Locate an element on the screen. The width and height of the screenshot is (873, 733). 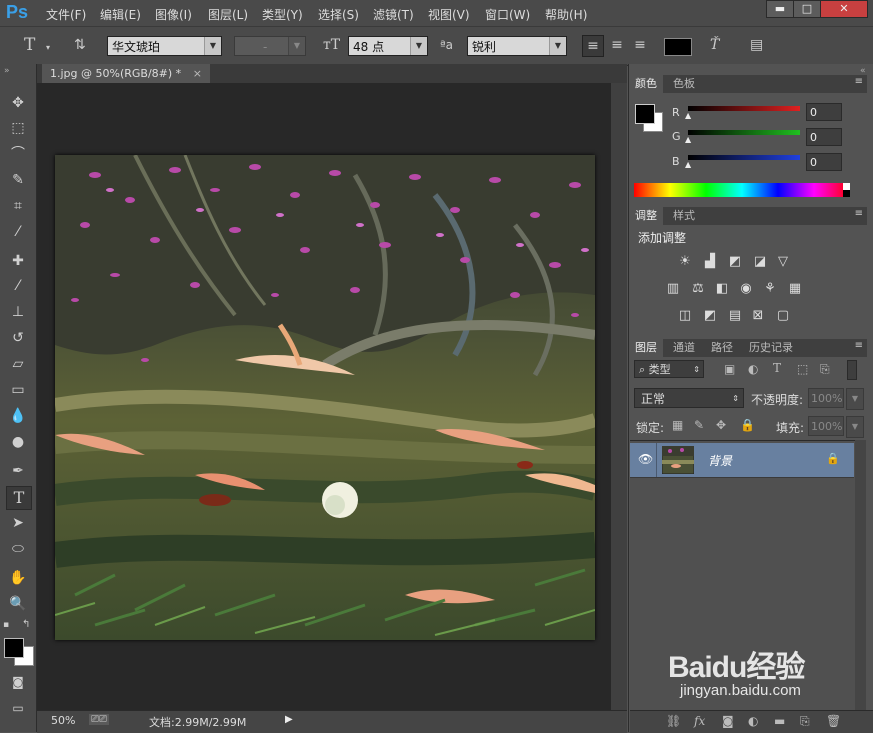
crop-tool-icon: ⌗ is located at coordinates (18, 206).